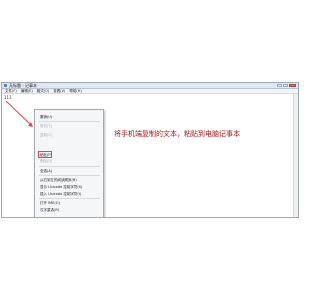 The width and height of the screenshot is (320, 300). What do you see at coordinates (69, 203) in the screenshot?
I see `context-item-open-ime: 打开 IME(O)` at bounding box center [69, 203].